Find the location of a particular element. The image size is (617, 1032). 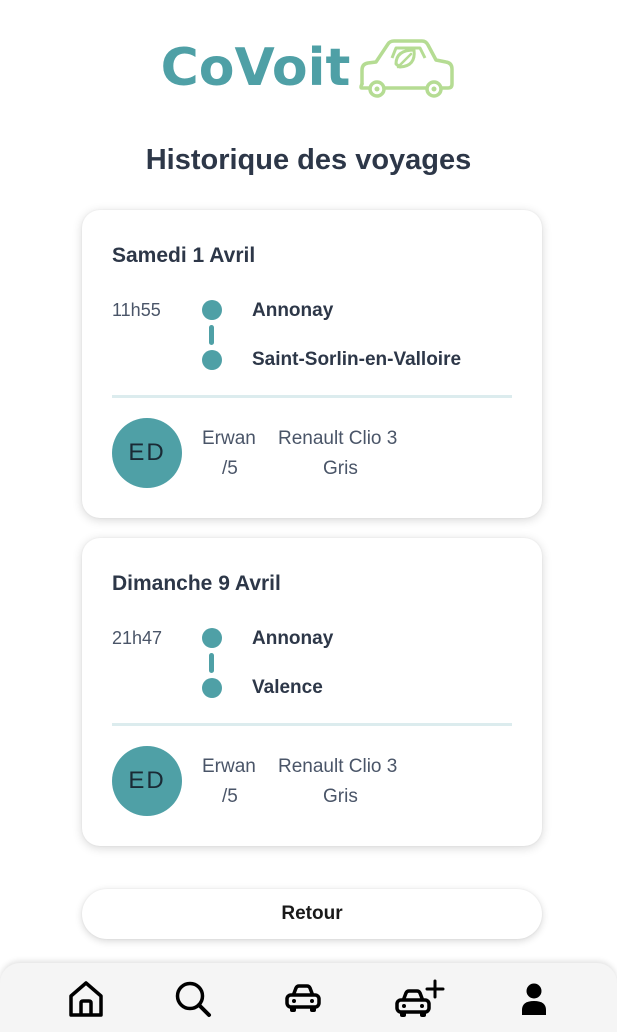

user-icon is located at coordinates (534, 999).